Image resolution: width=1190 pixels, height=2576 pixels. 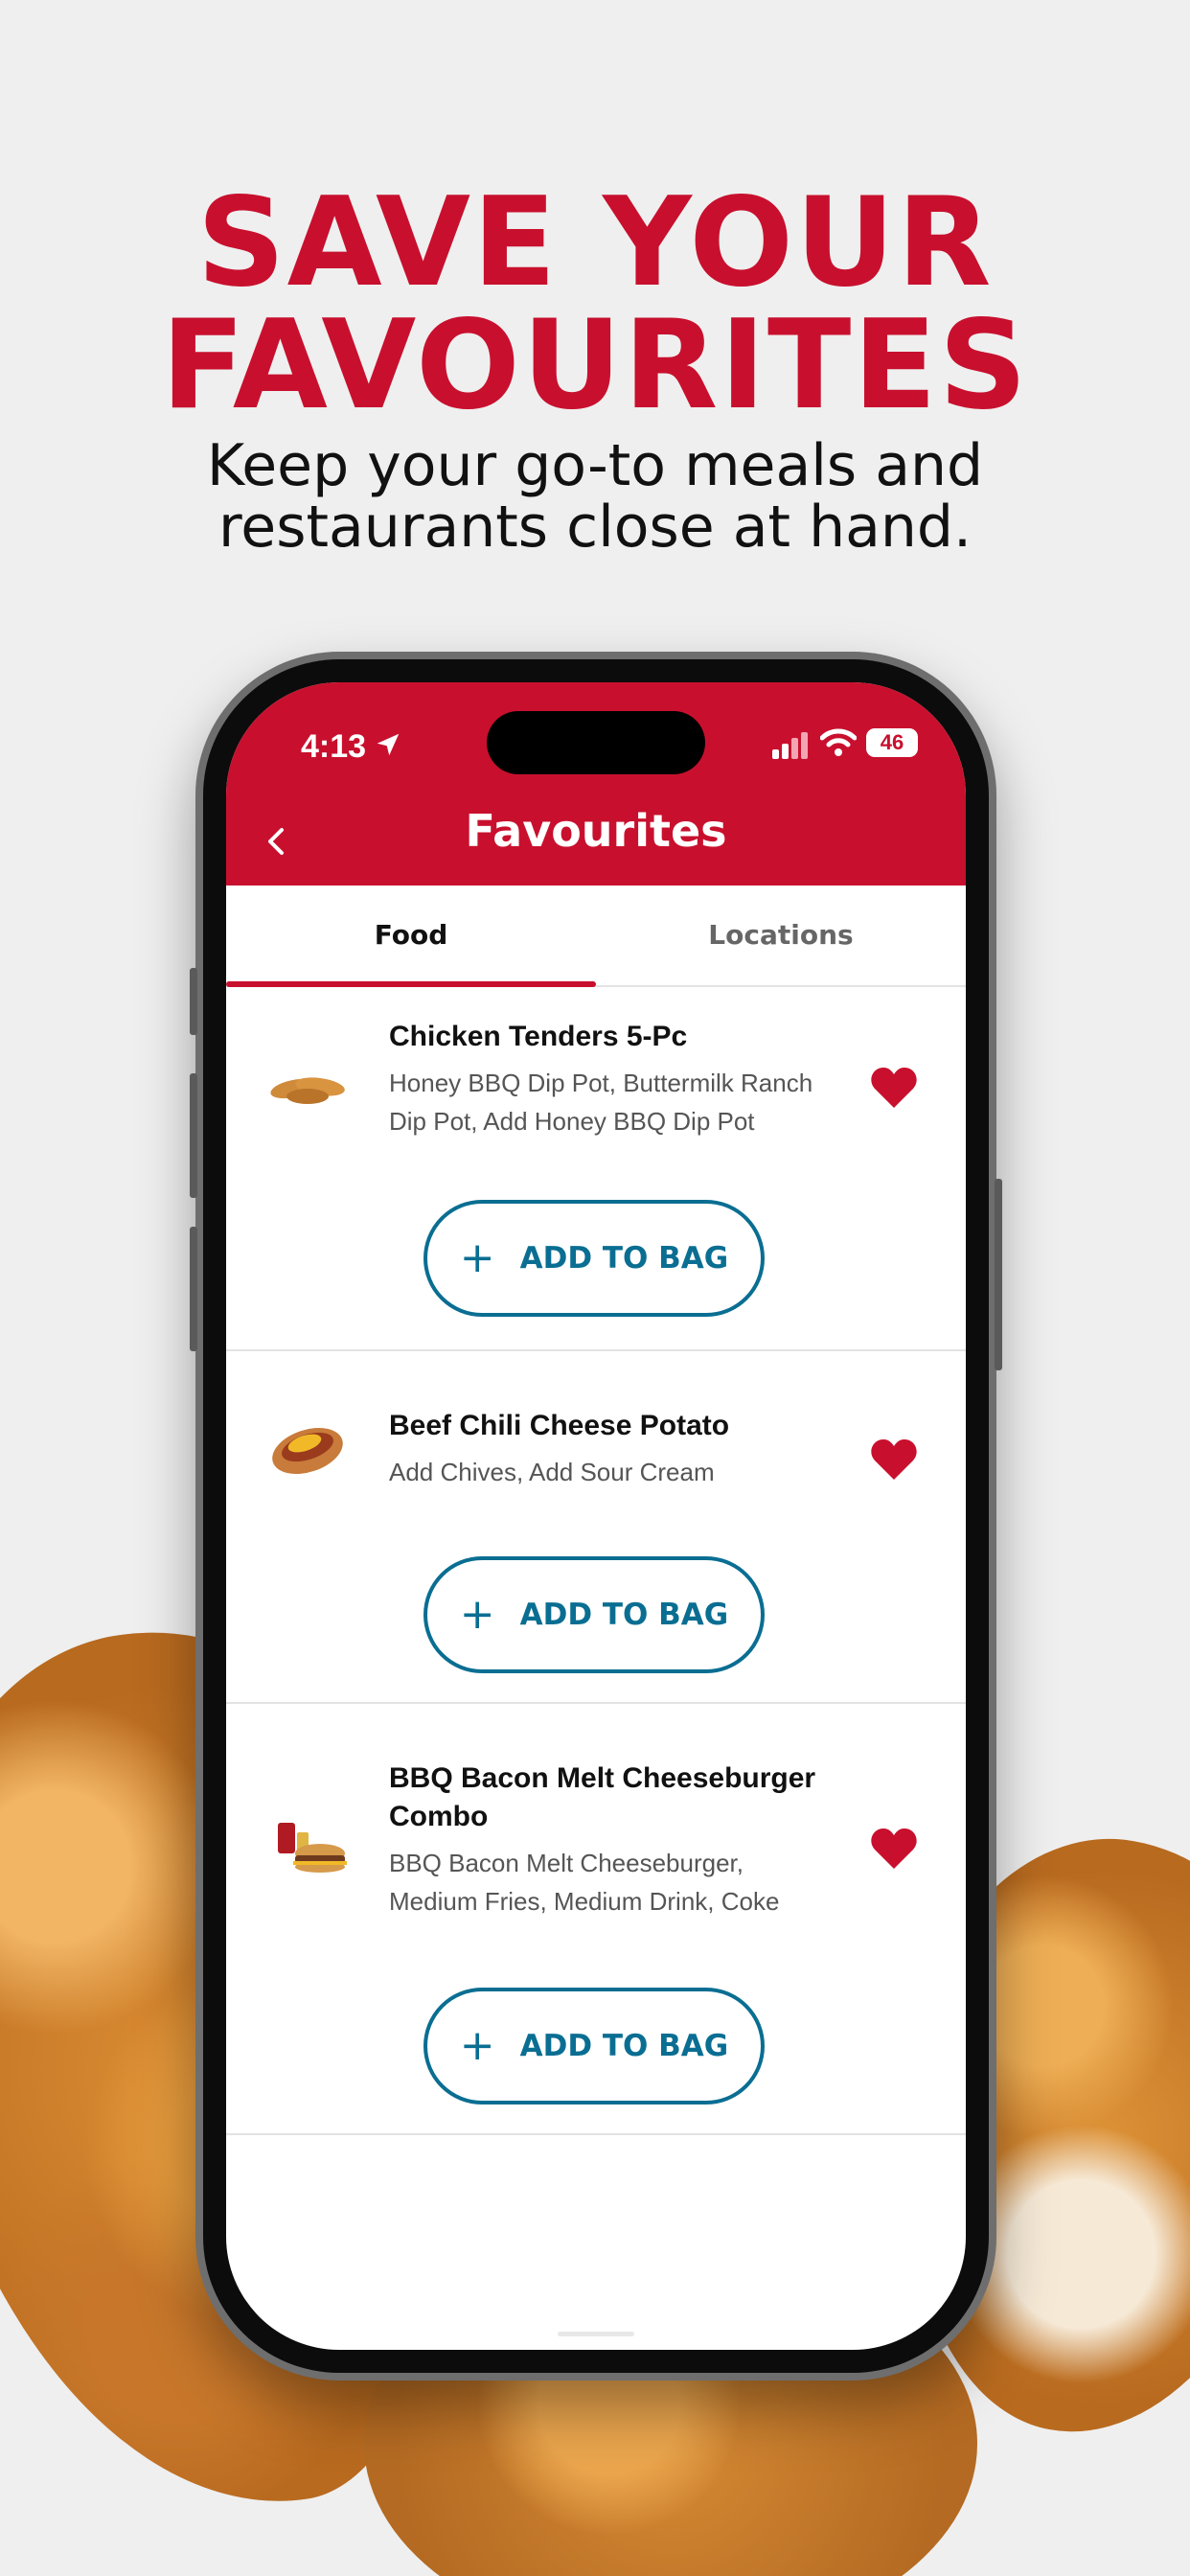 I want to click on chicken-tenders-thumbnail, so click(x=308, y=1090).